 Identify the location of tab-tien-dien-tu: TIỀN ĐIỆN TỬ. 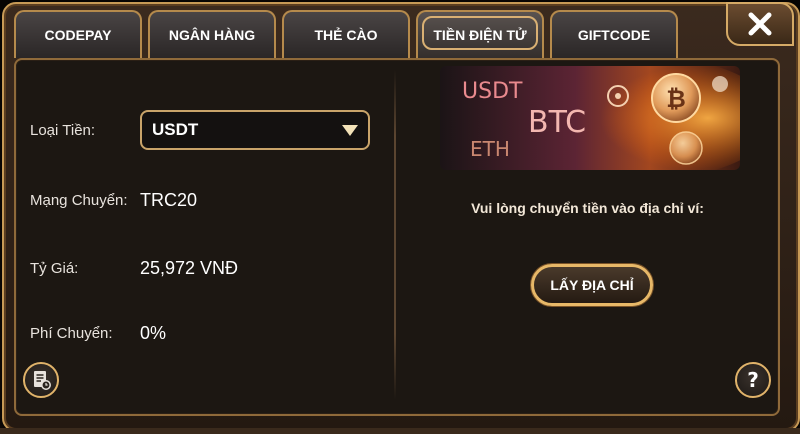
(480, 34).